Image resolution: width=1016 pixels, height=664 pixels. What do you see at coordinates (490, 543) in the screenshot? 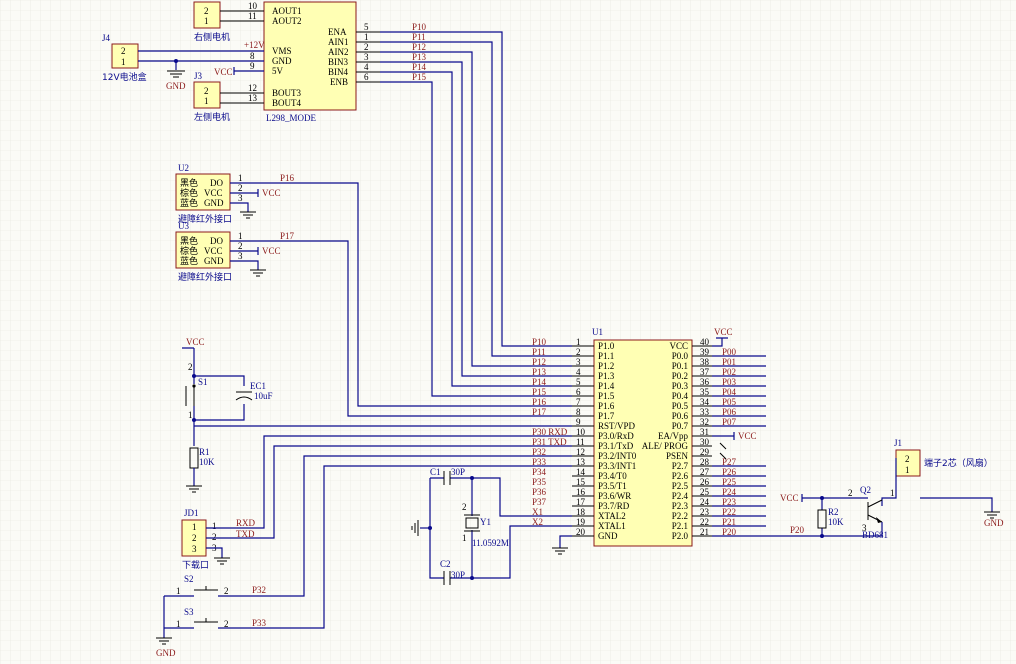
I see `y1-value: 11.0592M` at bounding box center [490, 543].